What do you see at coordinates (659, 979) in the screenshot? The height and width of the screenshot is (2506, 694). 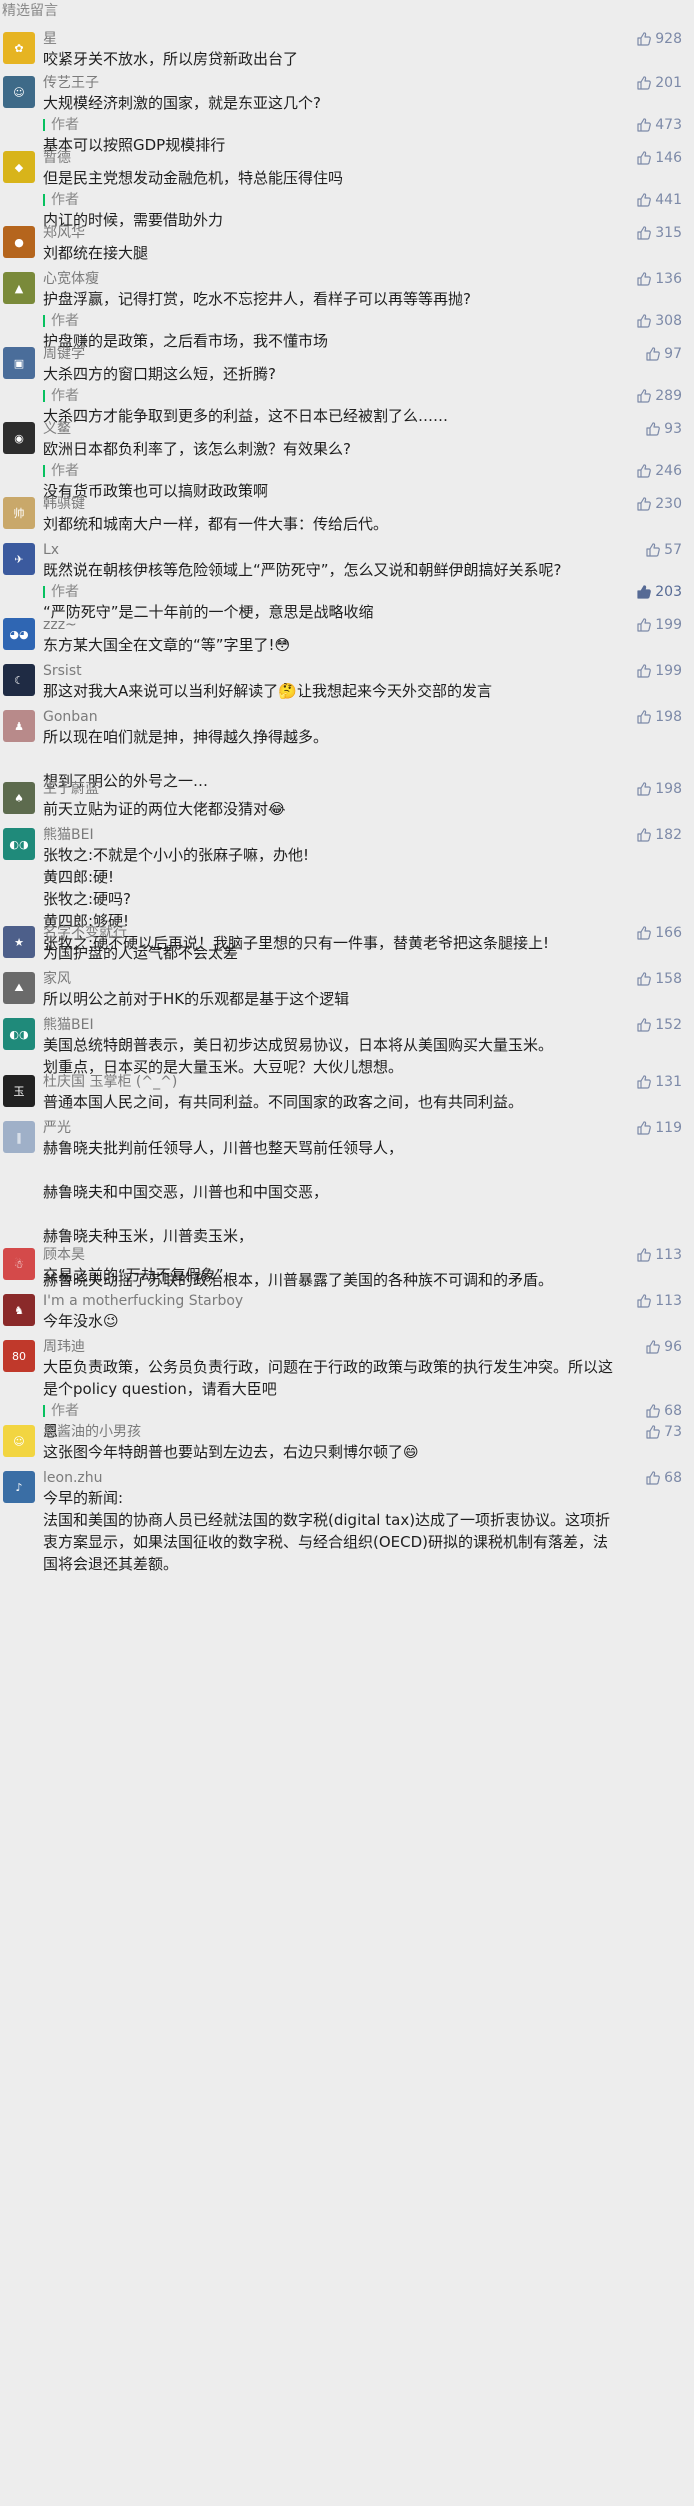 I see `like-button: 158` at bounding box center [659, 979].